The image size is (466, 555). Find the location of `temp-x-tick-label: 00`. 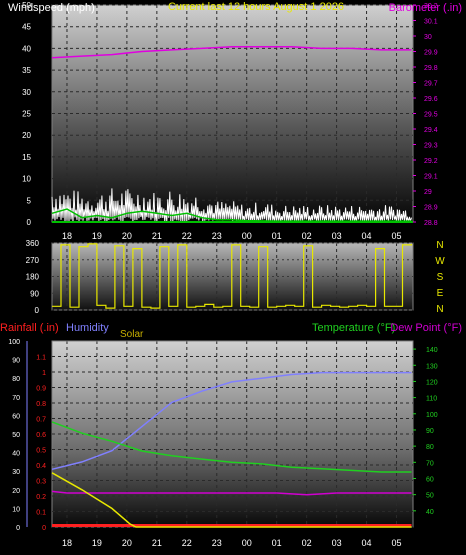

temp-x-tick-label: 00 is located at coordinates (247, 543).